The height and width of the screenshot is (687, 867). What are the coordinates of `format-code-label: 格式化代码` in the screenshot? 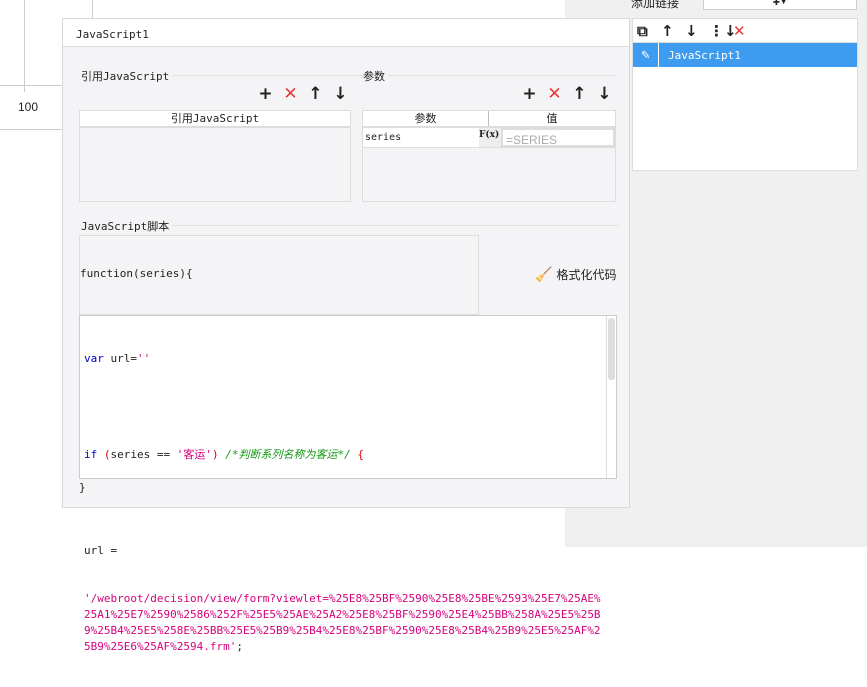 It's located at (586, 275).